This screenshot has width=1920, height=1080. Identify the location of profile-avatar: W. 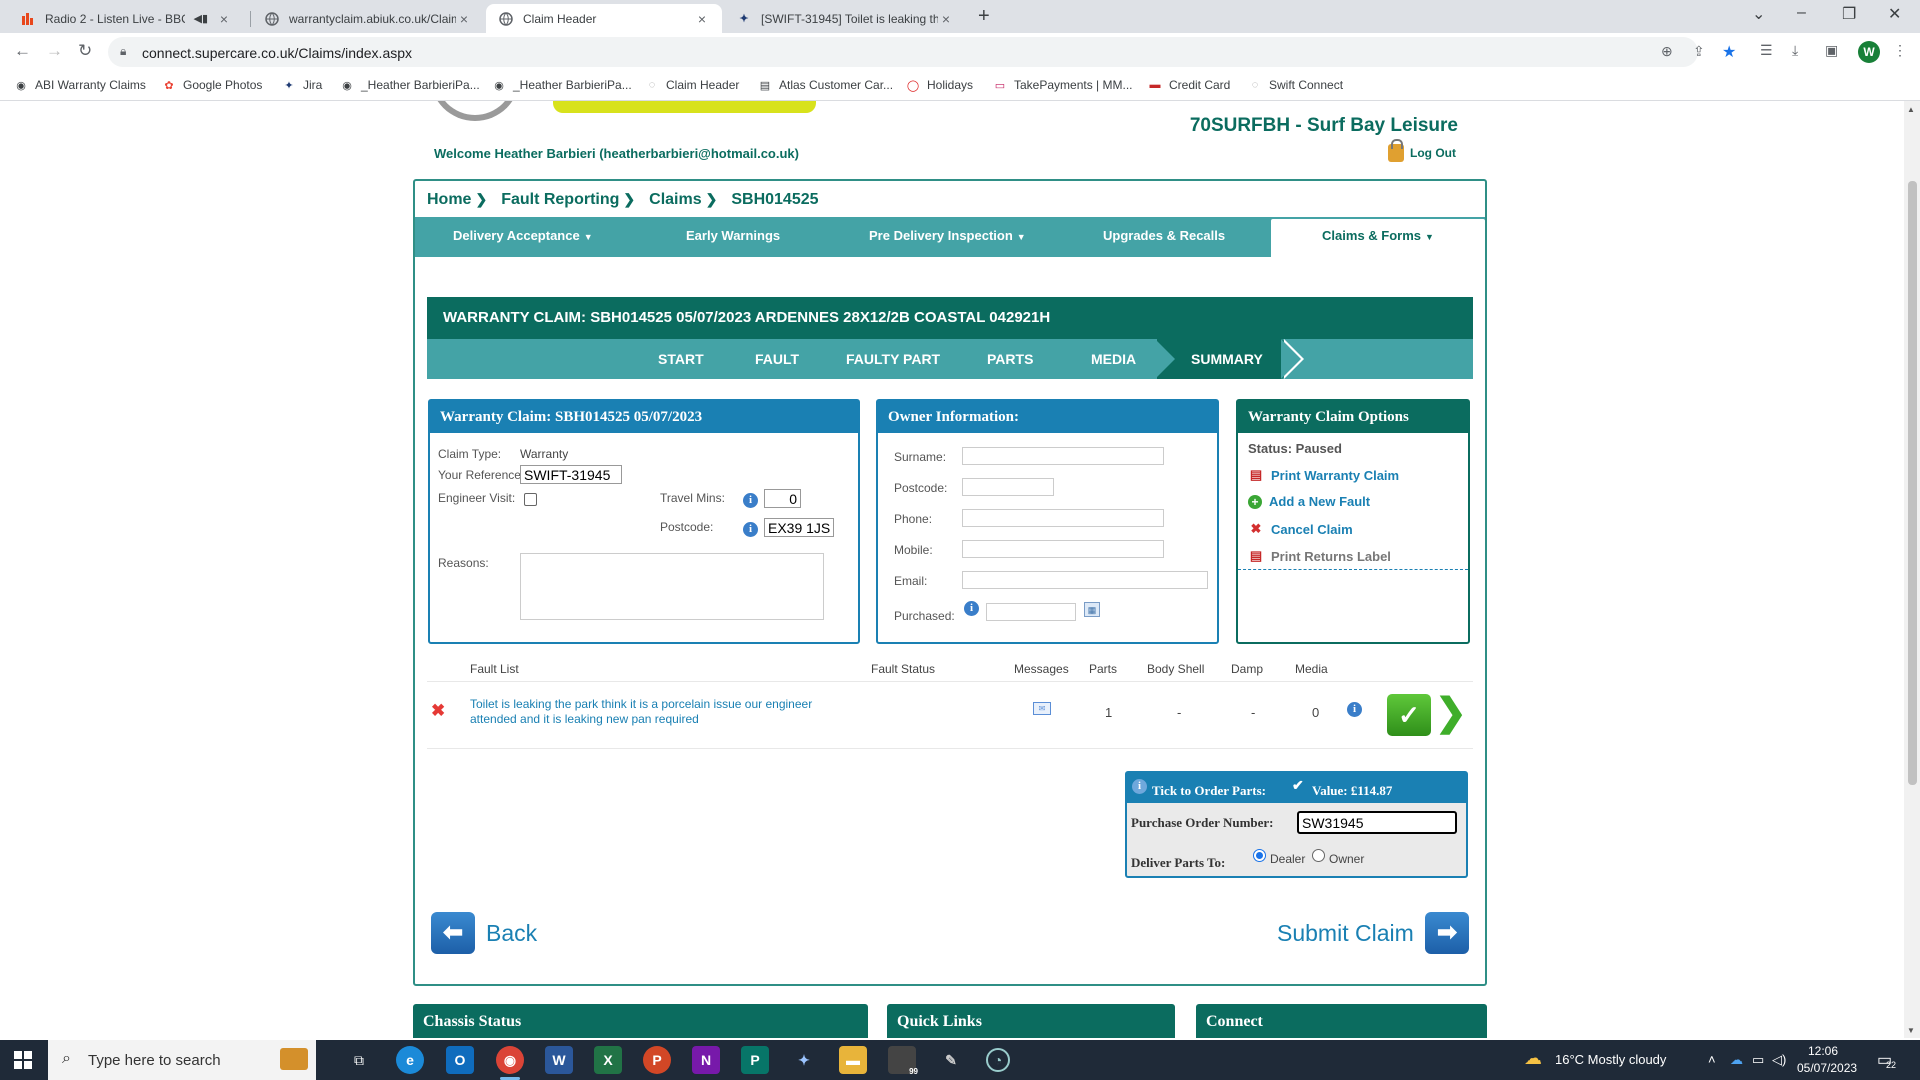
(1869, 52).